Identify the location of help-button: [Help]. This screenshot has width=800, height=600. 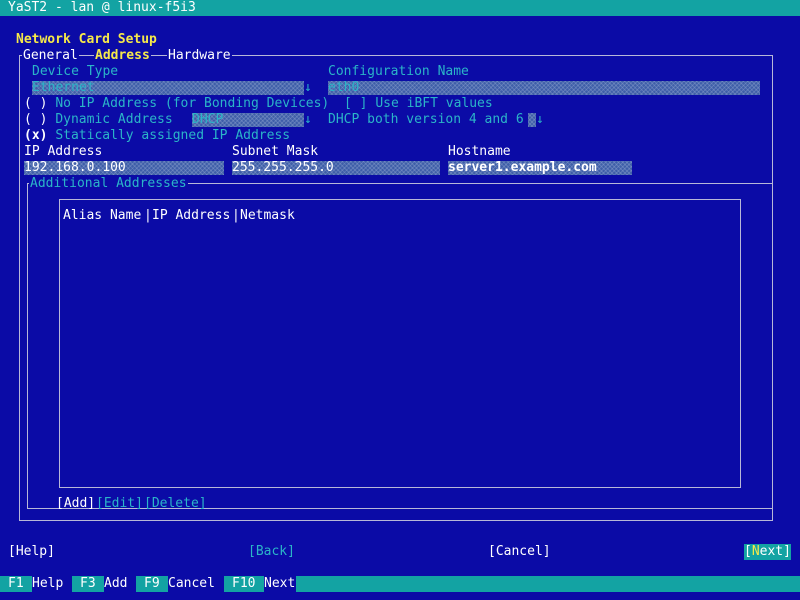
(31, 552).